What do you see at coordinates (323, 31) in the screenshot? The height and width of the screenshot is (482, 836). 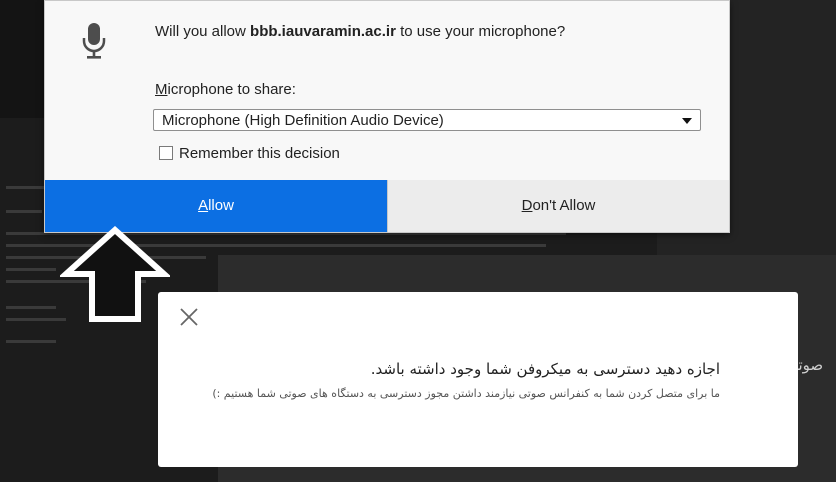 I see `requesting-domain: bbb.iauvaramin.ac.ir` at bounding box center [323, 31].